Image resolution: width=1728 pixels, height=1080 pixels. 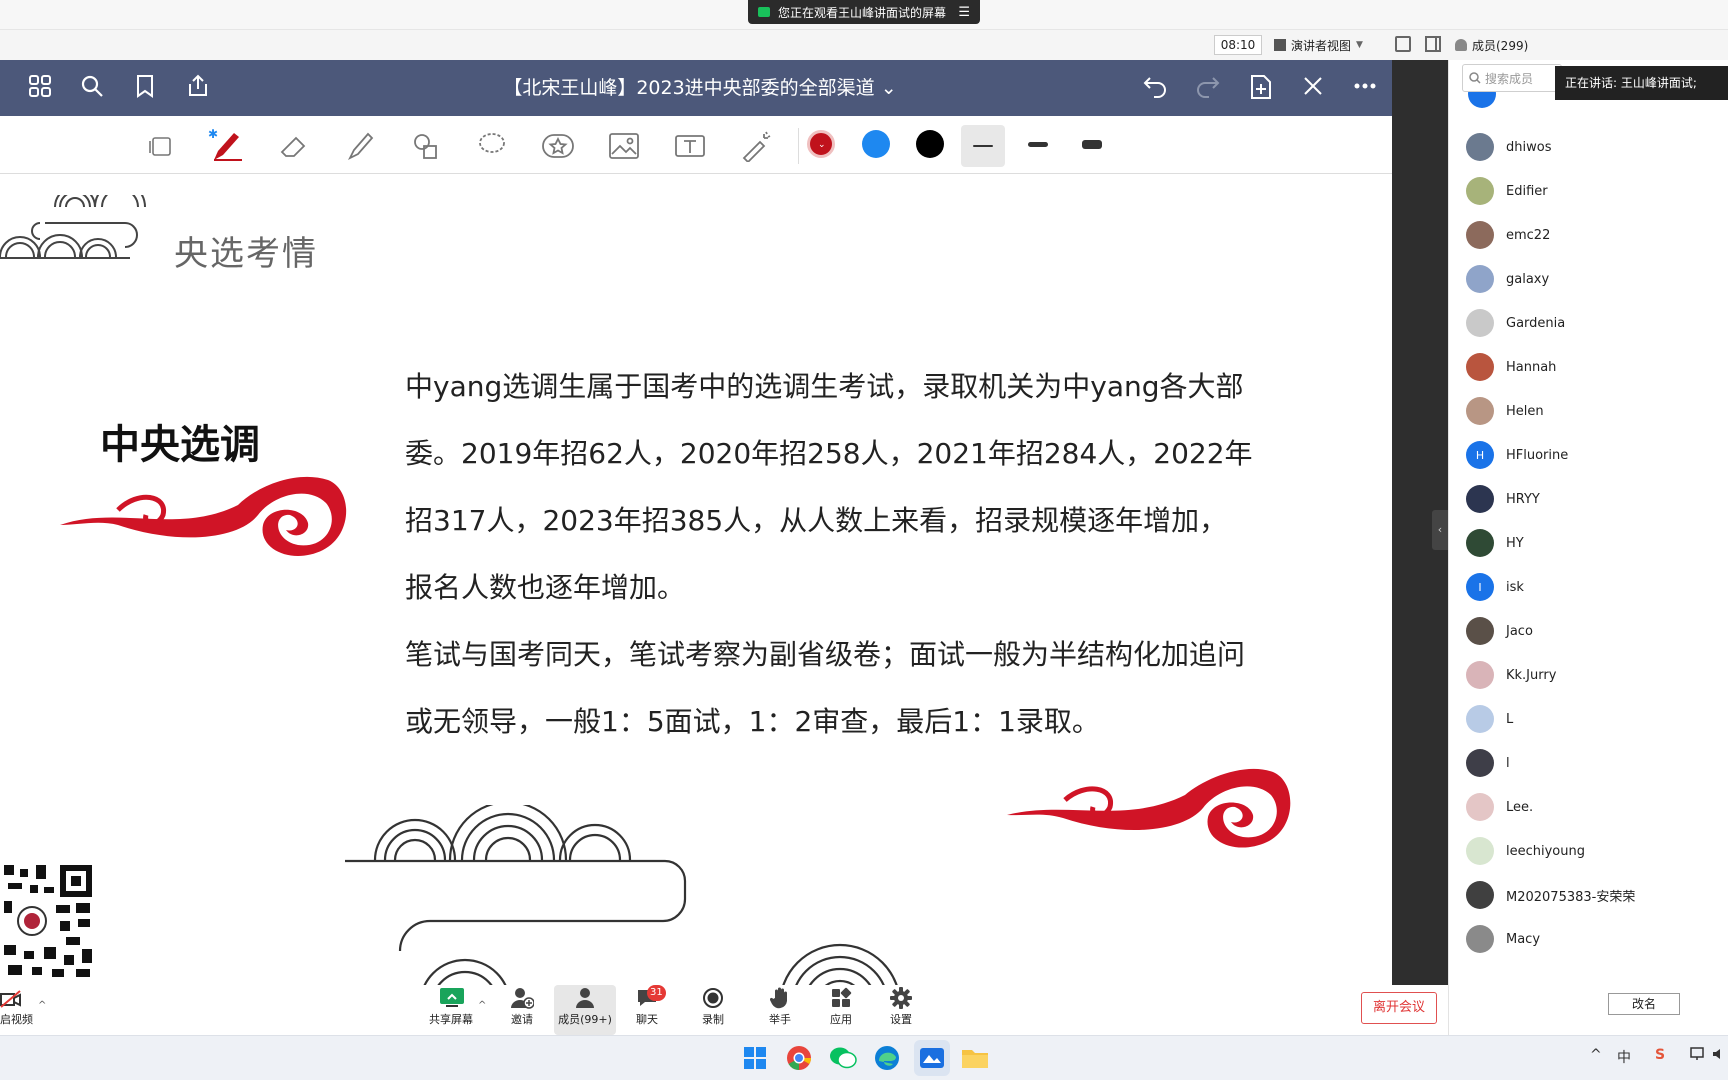 What do you see at coordinates (841, 1010) in the screenshot?
I see `apps-button: 应用` at bounding box center [841, 1010].